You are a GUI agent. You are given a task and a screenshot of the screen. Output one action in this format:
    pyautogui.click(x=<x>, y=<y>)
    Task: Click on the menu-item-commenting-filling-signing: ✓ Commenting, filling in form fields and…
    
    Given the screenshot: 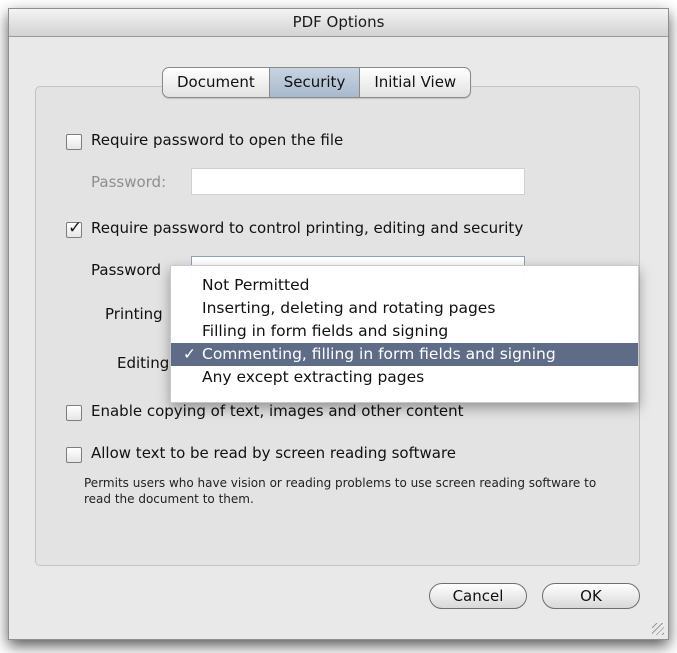 What is the action you would take?
    pyautogui.click(x=404, y=354)
    